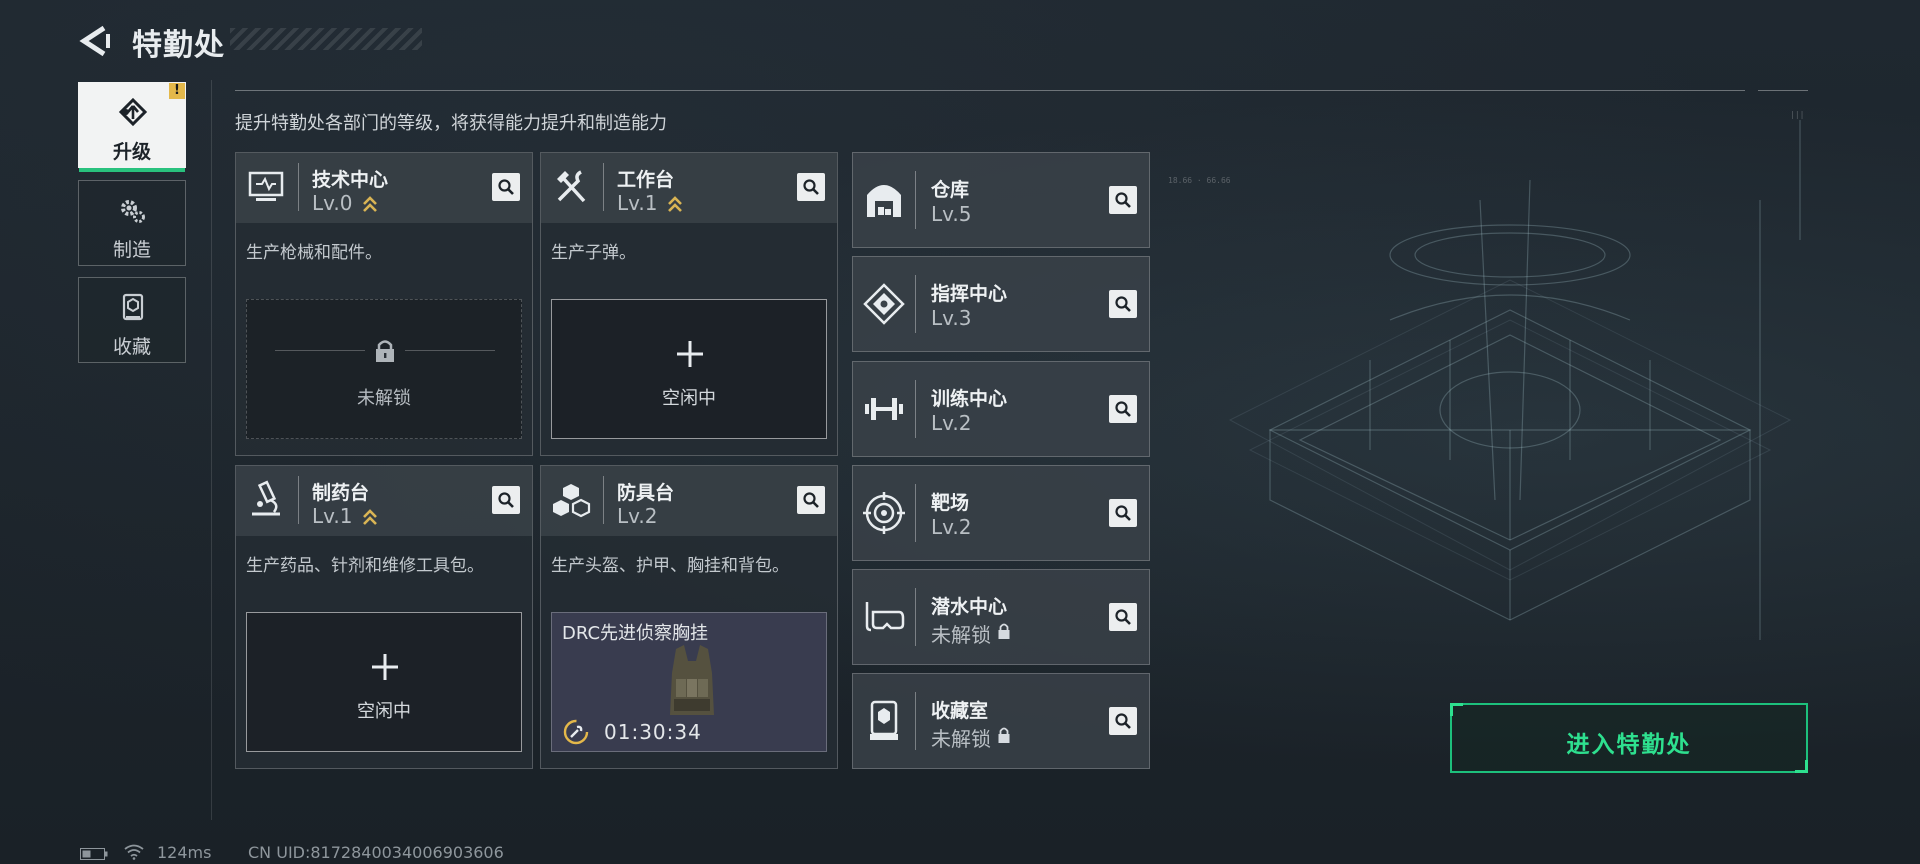 The image size is (1920, 864). I want to click on facility-description: 生产子弹。, so click(593, 253).